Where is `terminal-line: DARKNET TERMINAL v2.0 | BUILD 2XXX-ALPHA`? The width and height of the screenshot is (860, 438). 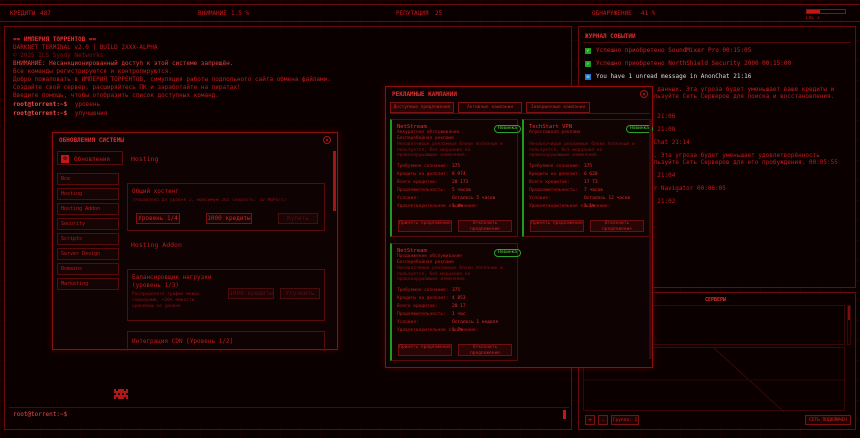 terminal-line: DARKNET TERMINAL v2.0 | BUILD 2XXX-ALPHA is located at coordinates (85, 47).